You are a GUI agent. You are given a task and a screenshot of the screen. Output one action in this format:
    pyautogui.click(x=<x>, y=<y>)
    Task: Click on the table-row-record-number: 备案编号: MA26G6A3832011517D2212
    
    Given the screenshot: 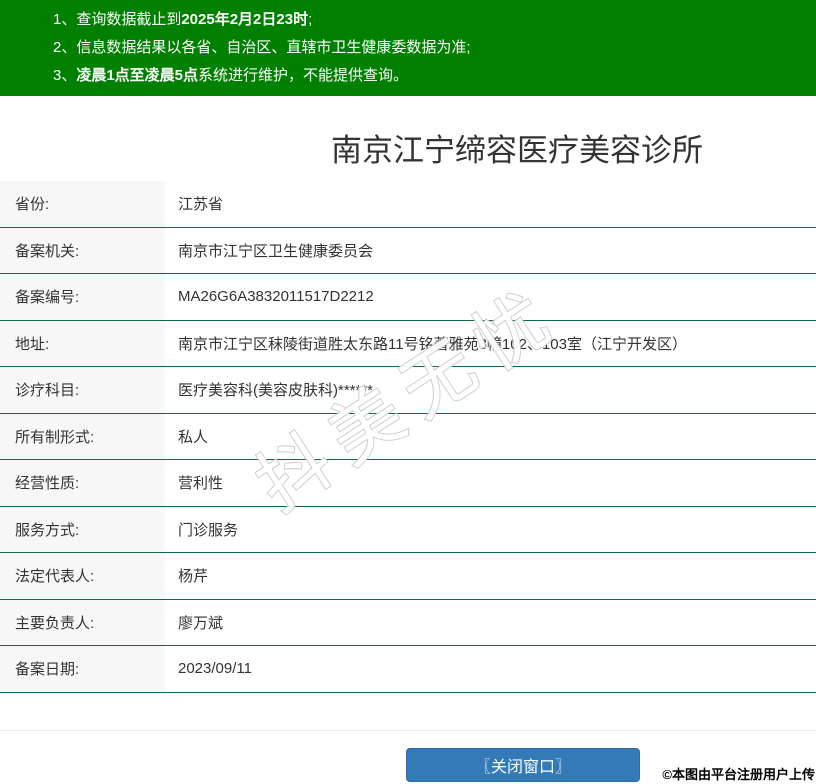 What is the action you would take?
    pyautogui.click(x=408, y=297)
    